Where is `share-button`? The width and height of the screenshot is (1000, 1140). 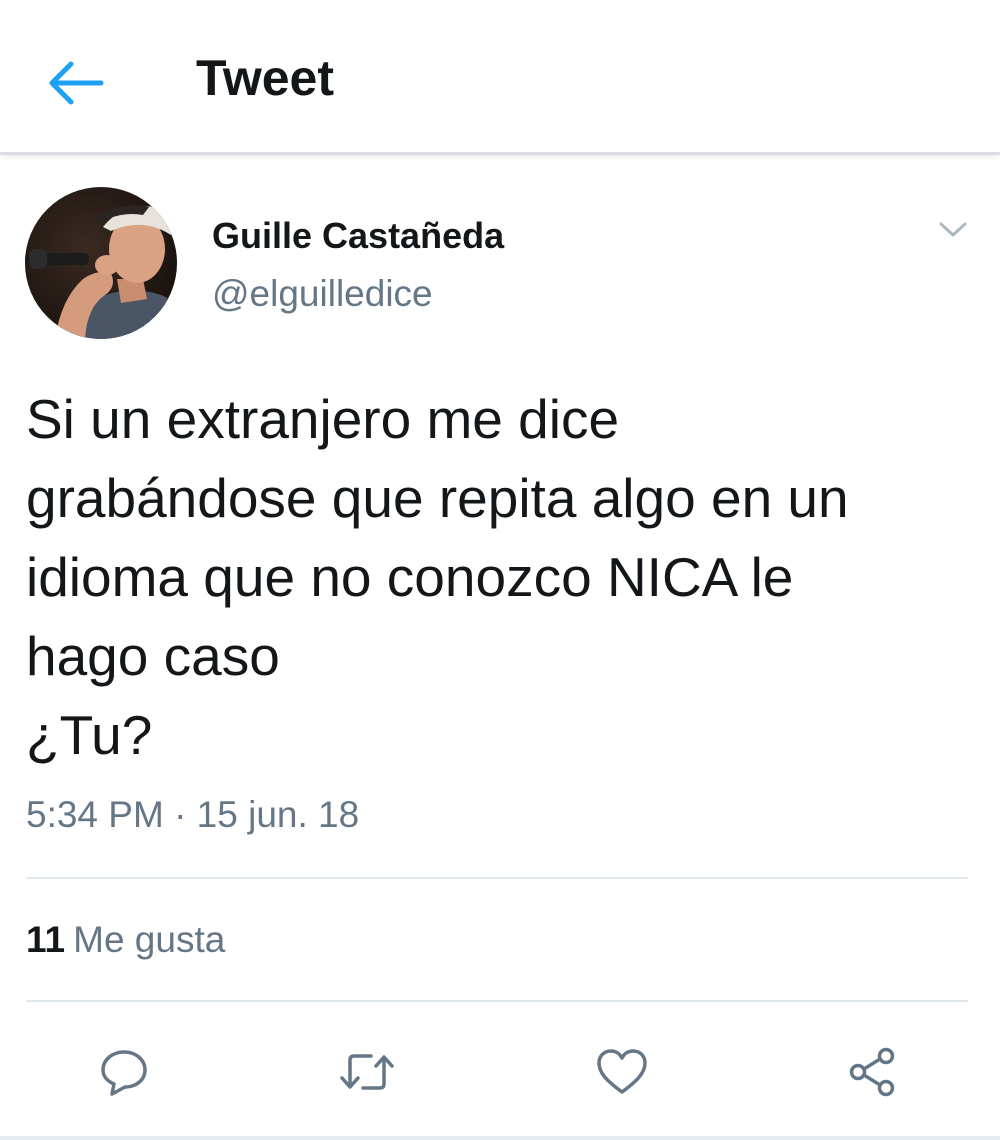 share-button is located at coordinates (872, 1072).